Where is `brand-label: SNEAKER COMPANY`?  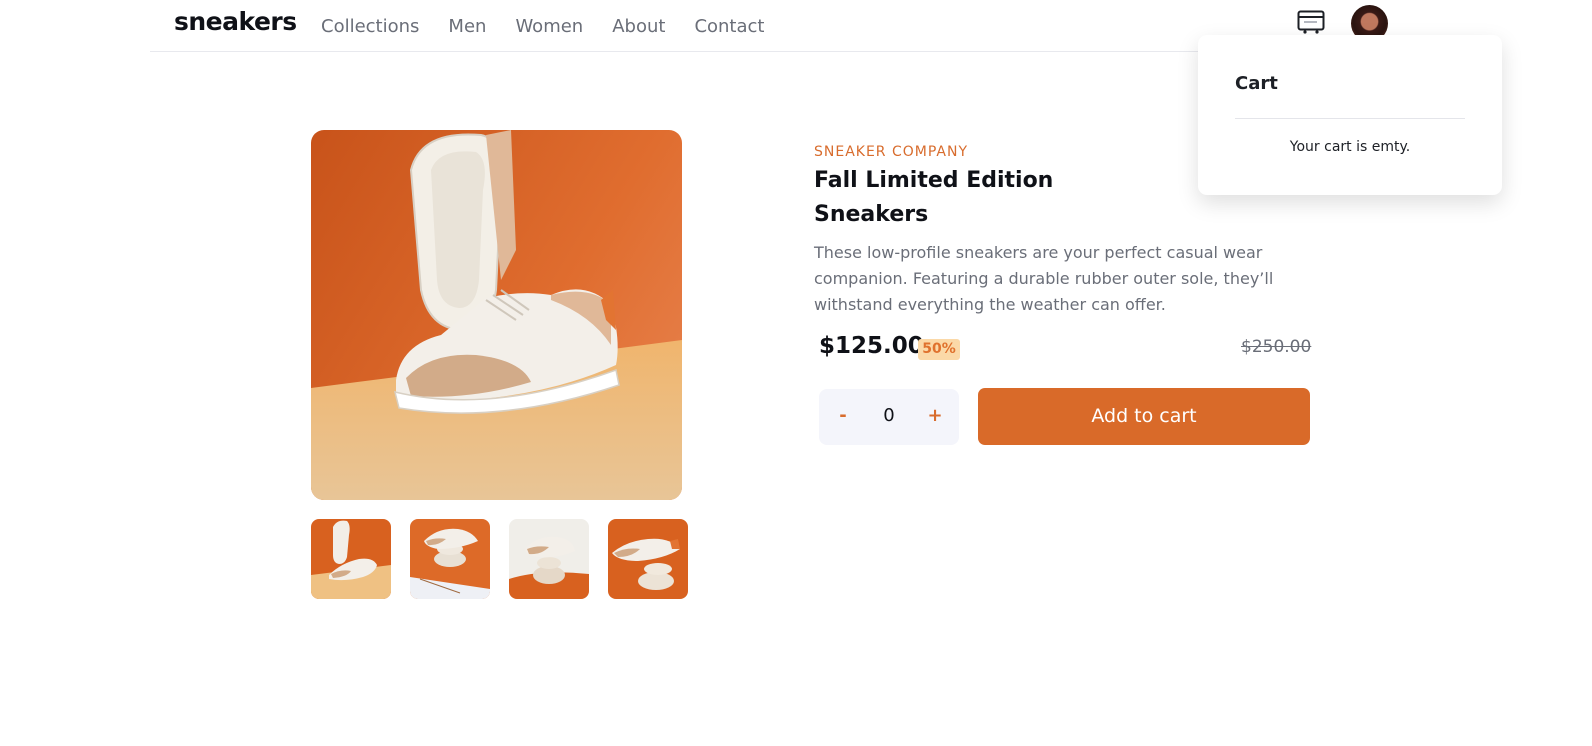 brand-label: SNEAKER COMPANY is located at coordinates (891, 152).